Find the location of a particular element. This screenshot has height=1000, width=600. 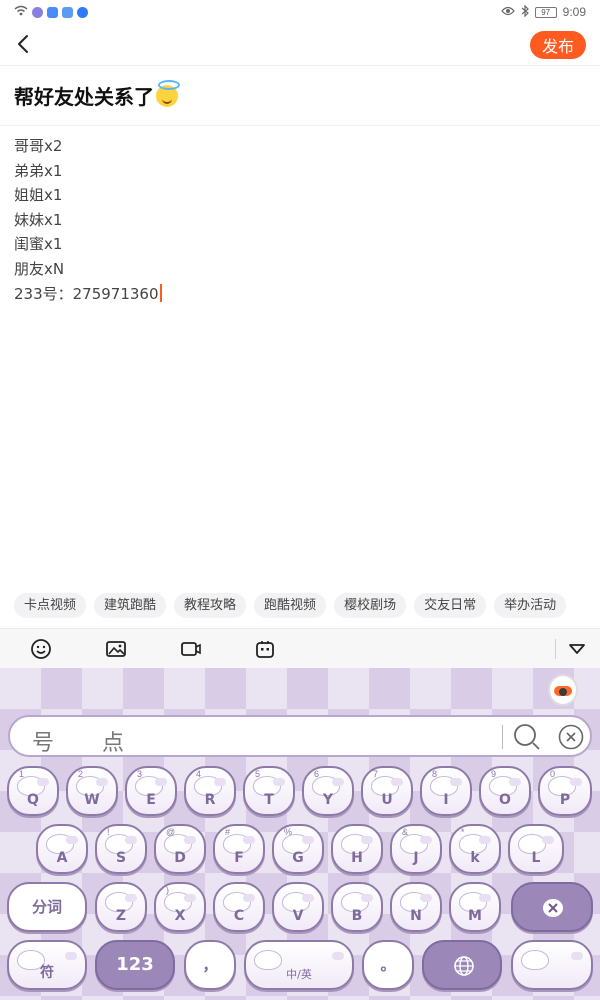

bluetooth-icon is located at coordinates (525, 12).